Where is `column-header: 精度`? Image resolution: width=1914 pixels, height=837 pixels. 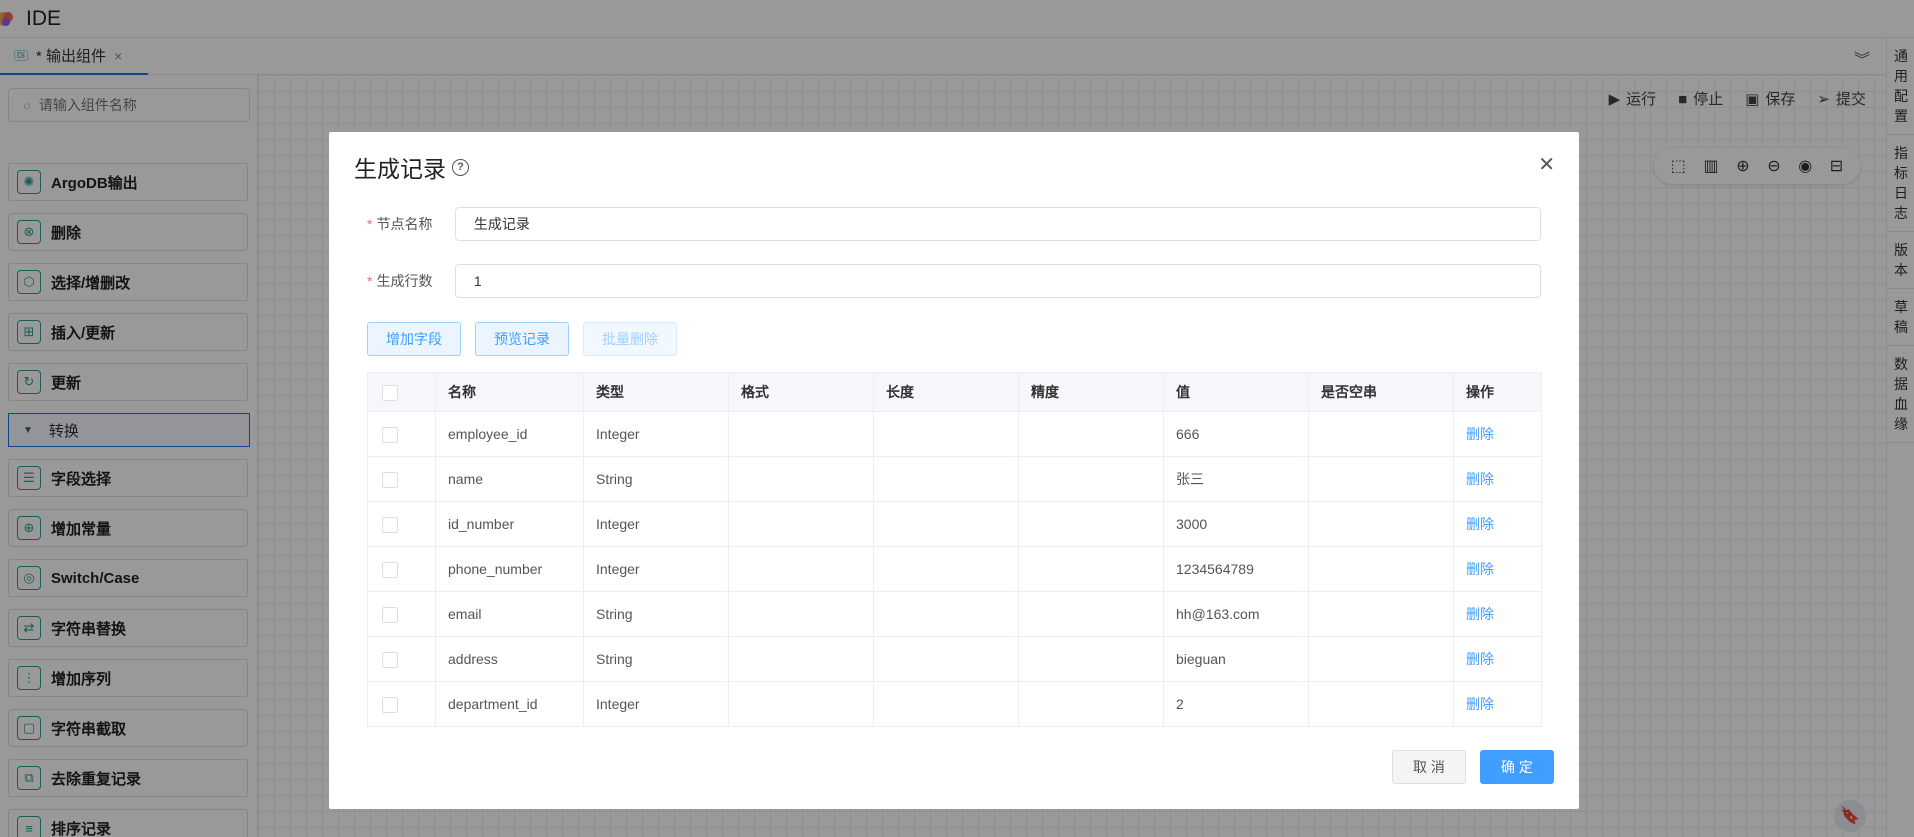
column-header: 精度 is located at coordinates (1091, 392).